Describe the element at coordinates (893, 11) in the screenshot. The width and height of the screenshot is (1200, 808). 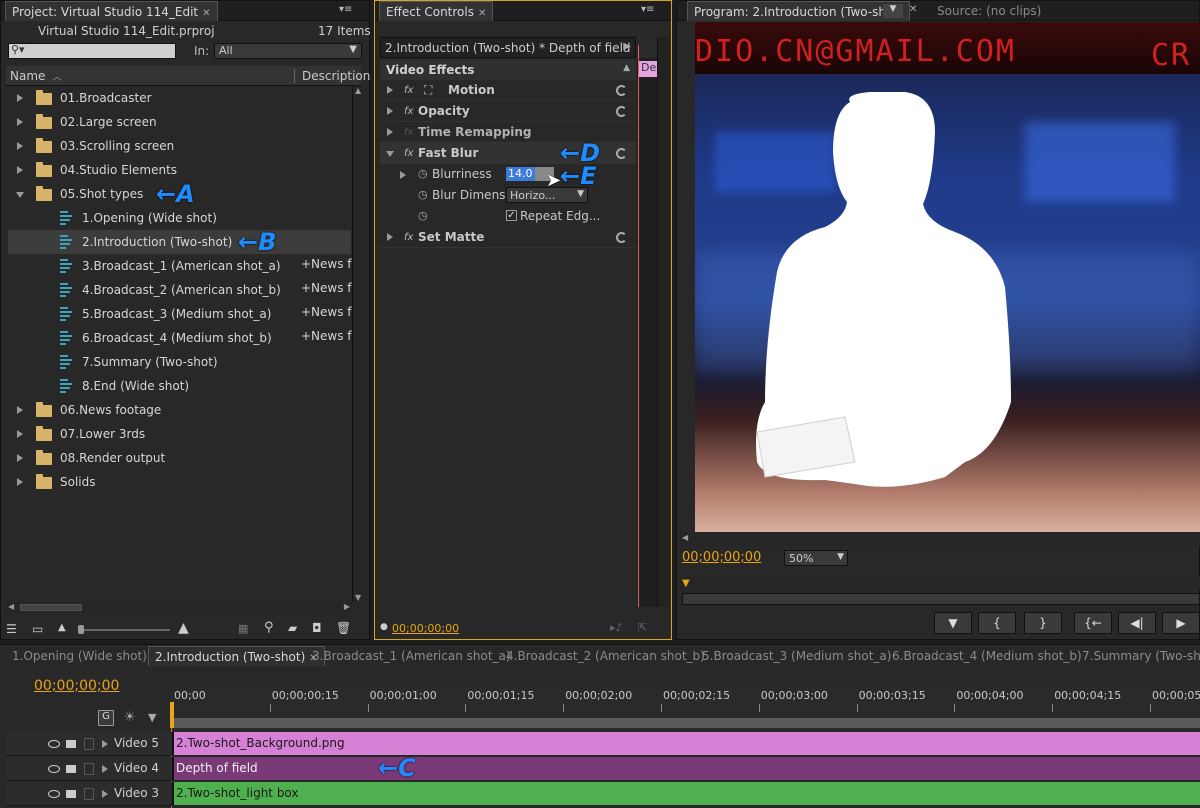
I see `program-menu-icon: ▼` at that location.